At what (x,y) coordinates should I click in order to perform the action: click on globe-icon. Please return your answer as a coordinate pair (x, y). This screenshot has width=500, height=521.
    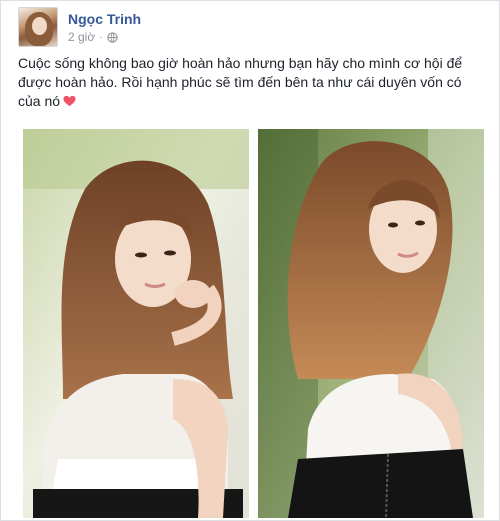
    Looking at the image, I should click on (112, 37).